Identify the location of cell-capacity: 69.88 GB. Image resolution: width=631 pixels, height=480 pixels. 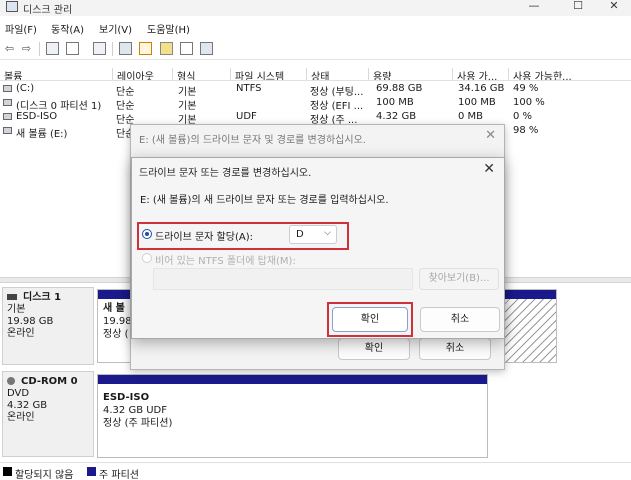
(399, 88).